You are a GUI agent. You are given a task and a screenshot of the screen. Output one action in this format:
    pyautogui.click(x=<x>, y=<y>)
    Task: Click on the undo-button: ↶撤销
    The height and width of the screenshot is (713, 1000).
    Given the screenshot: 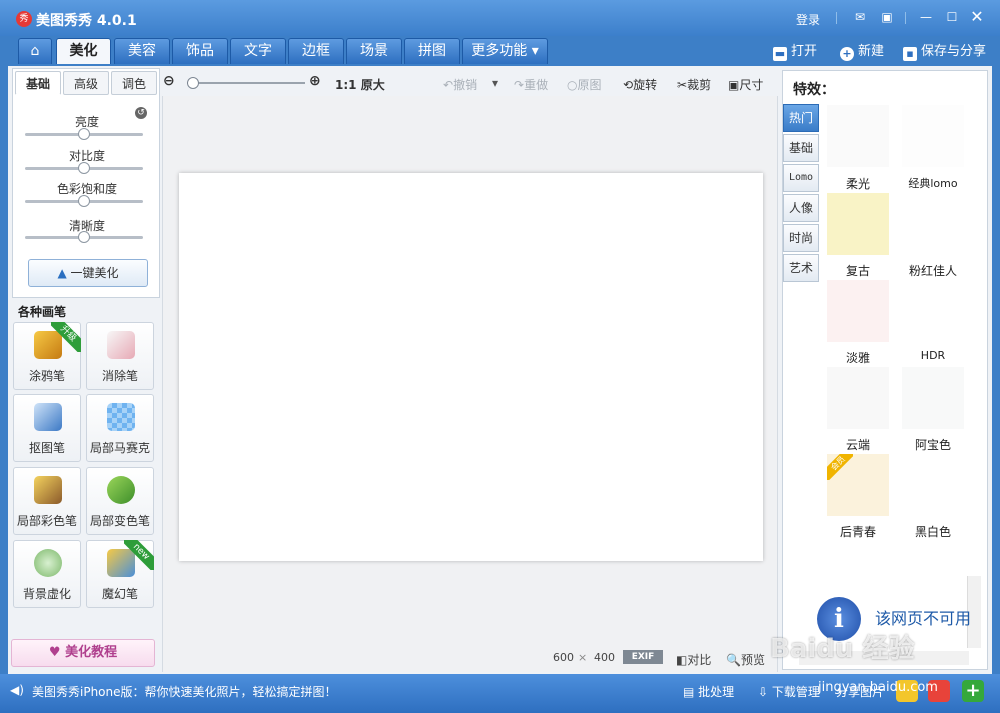 What is the action you would take?
    pyautogui.click(x=460, y=84)
    